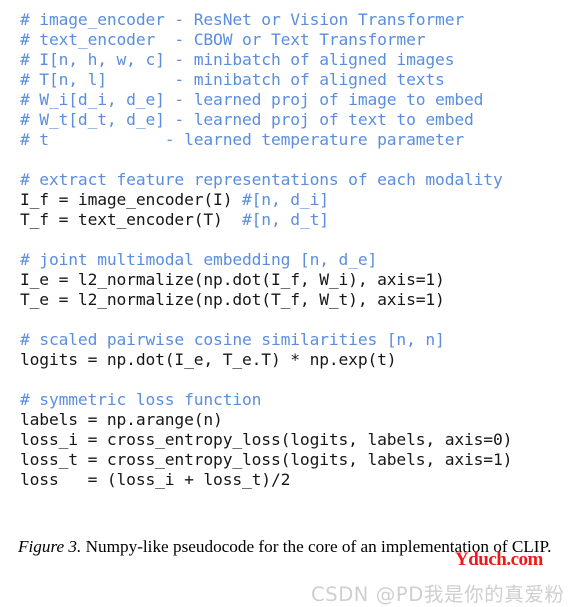 This screenshot has width=573, height=607. What do you see at coordinates (285, 199) in the screenshot?
I see `comment-token: #[n, d_i]` at bounding box center [285, 199].